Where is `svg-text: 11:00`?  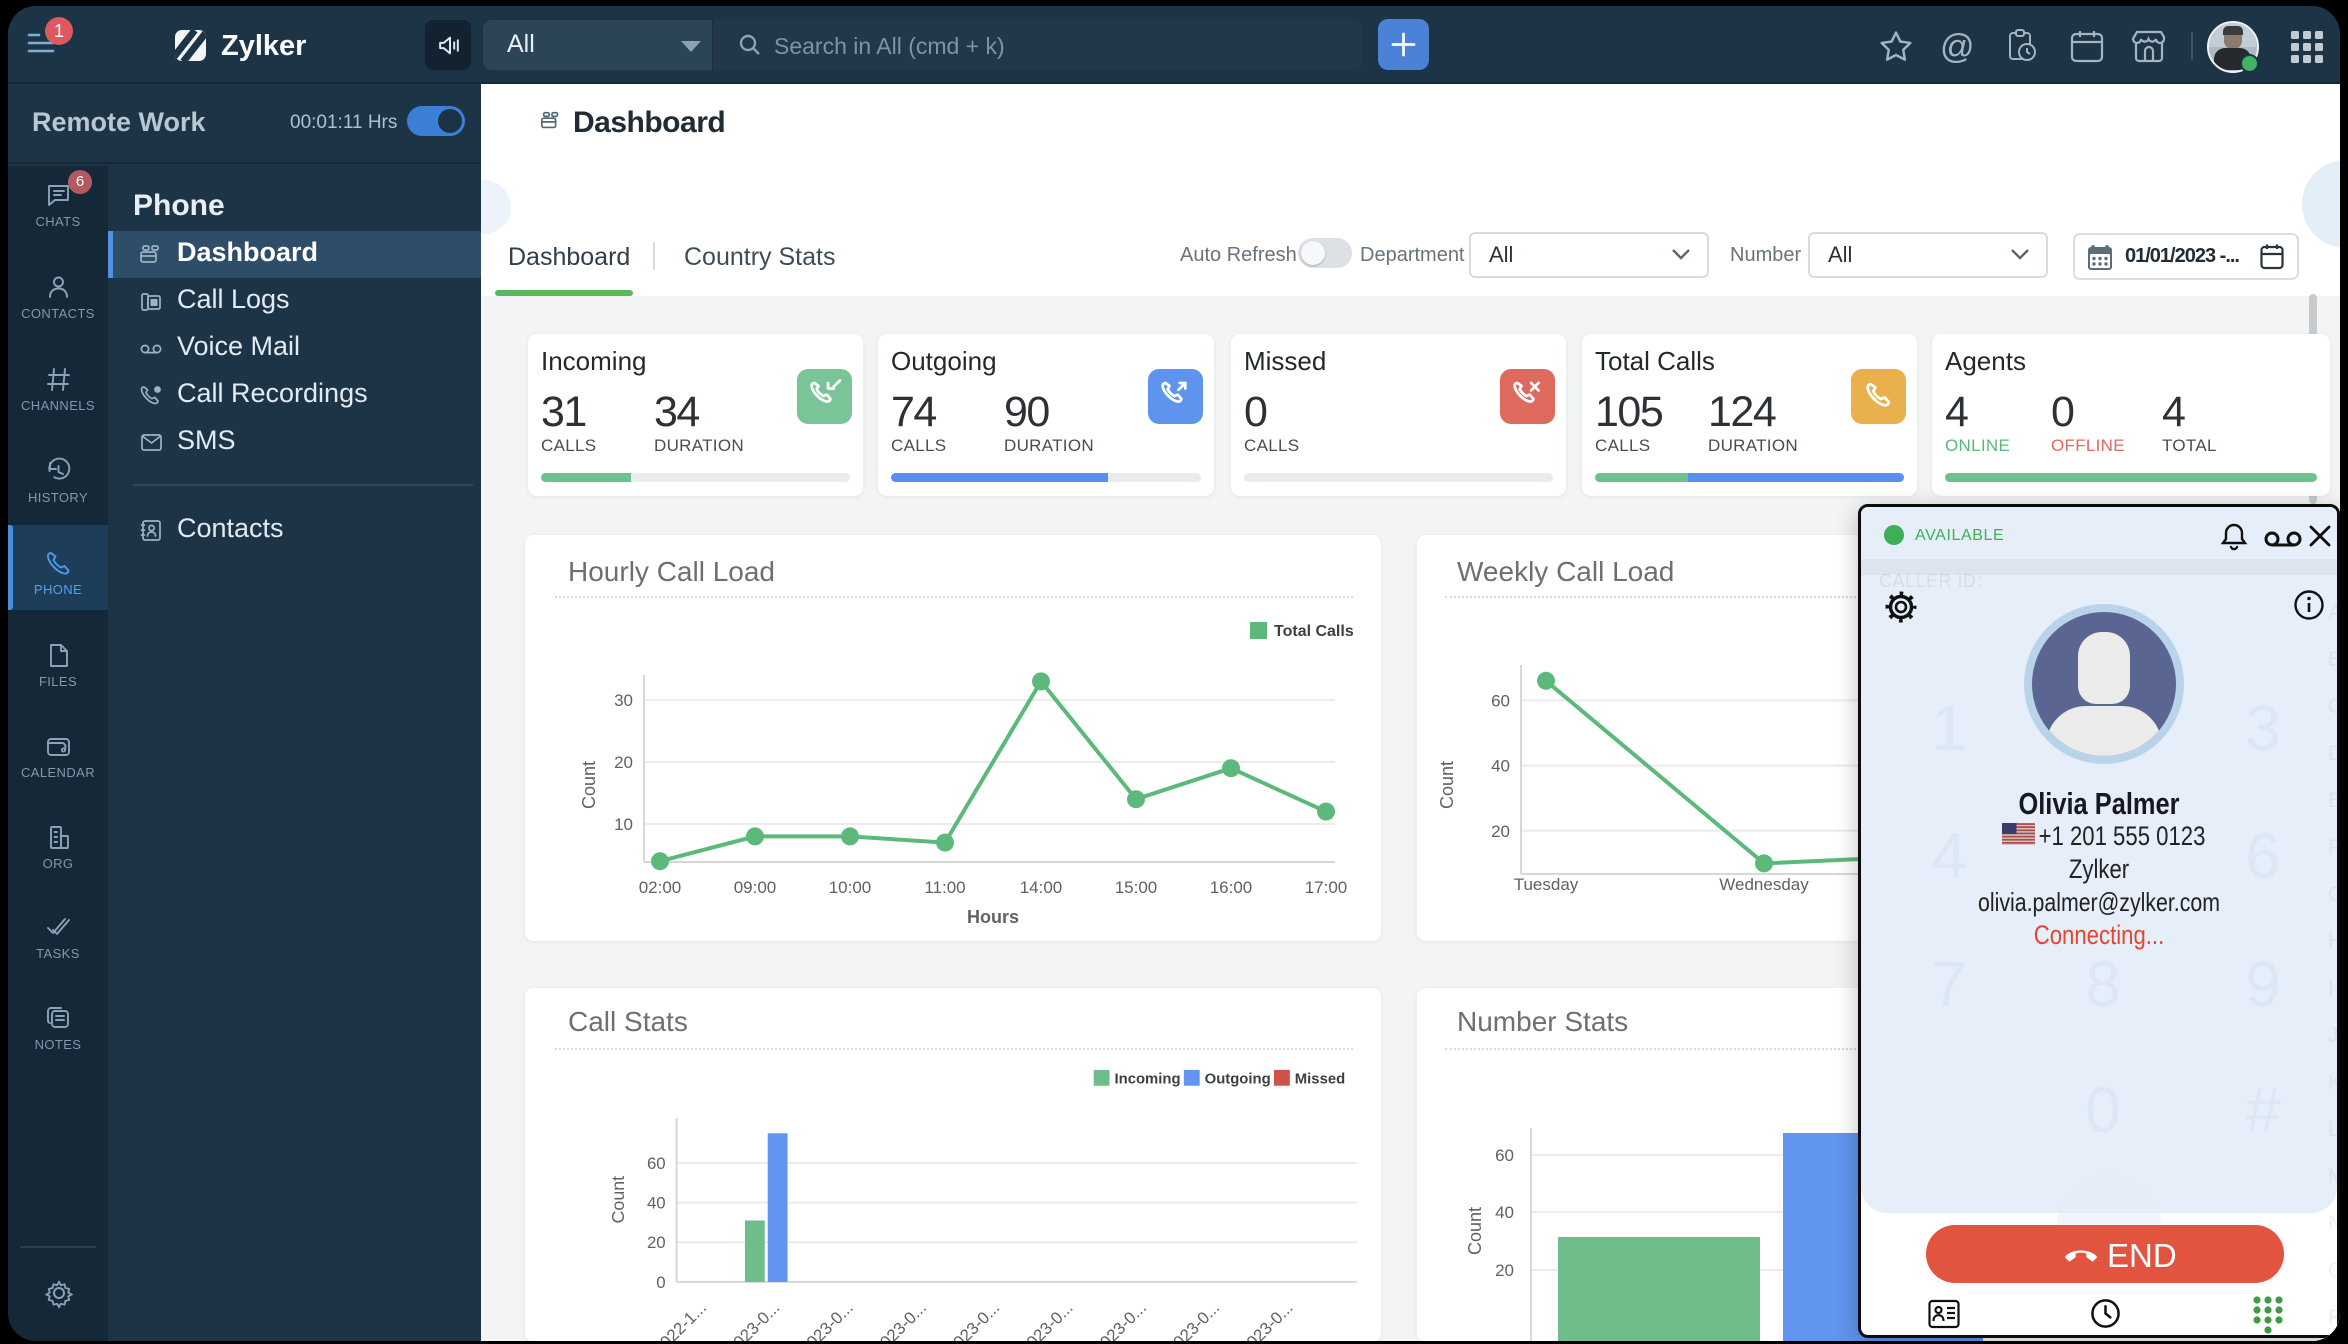
svg-text: 11:00 is located at coordinates (944, 887).